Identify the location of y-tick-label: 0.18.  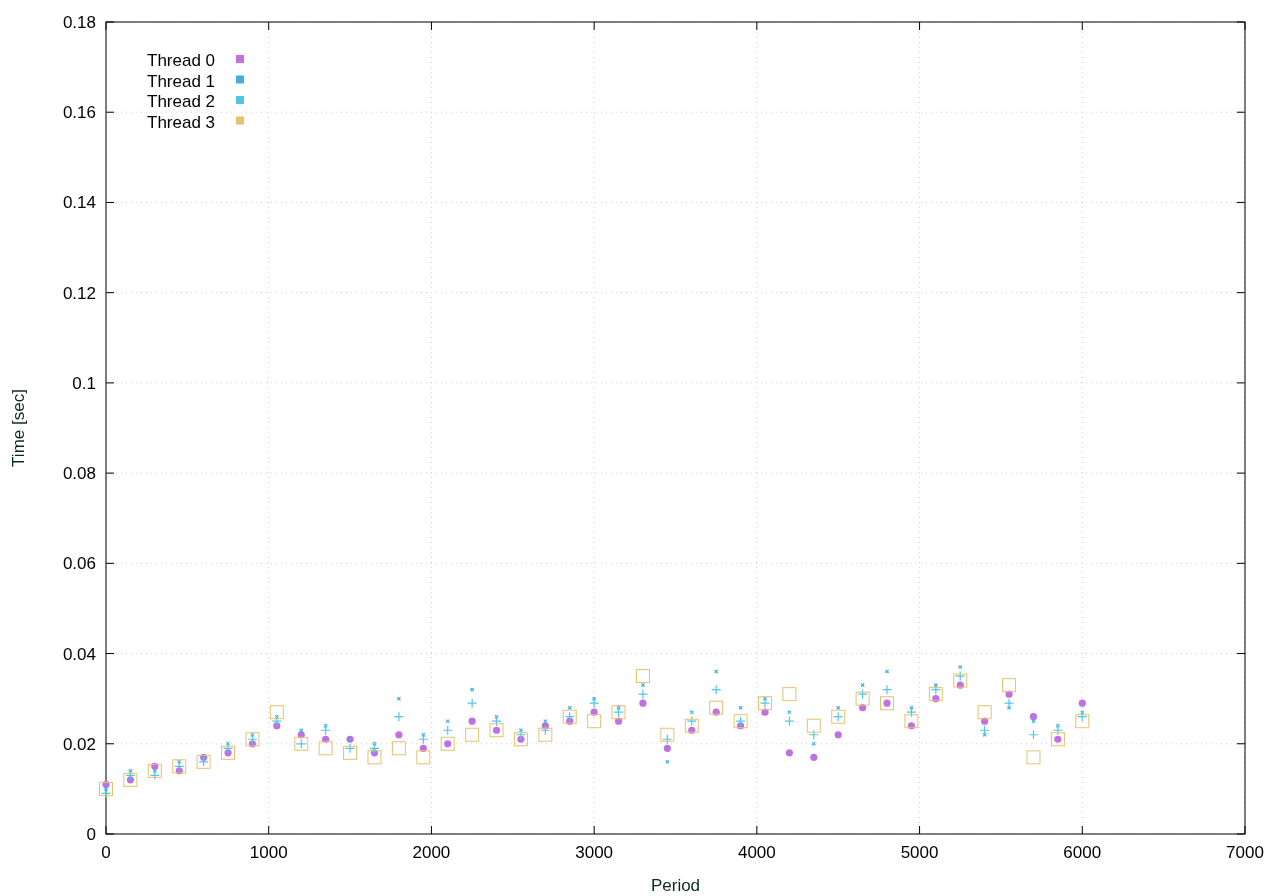
(79, 22).